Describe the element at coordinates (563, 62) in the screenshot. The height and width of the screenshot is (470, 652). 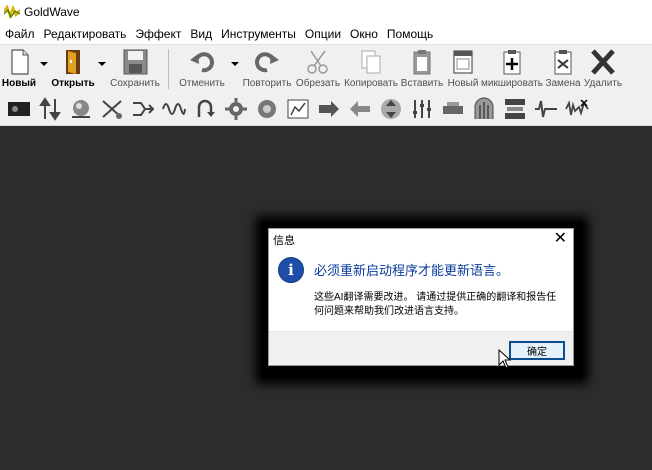
I see `replace-icon` at that location.